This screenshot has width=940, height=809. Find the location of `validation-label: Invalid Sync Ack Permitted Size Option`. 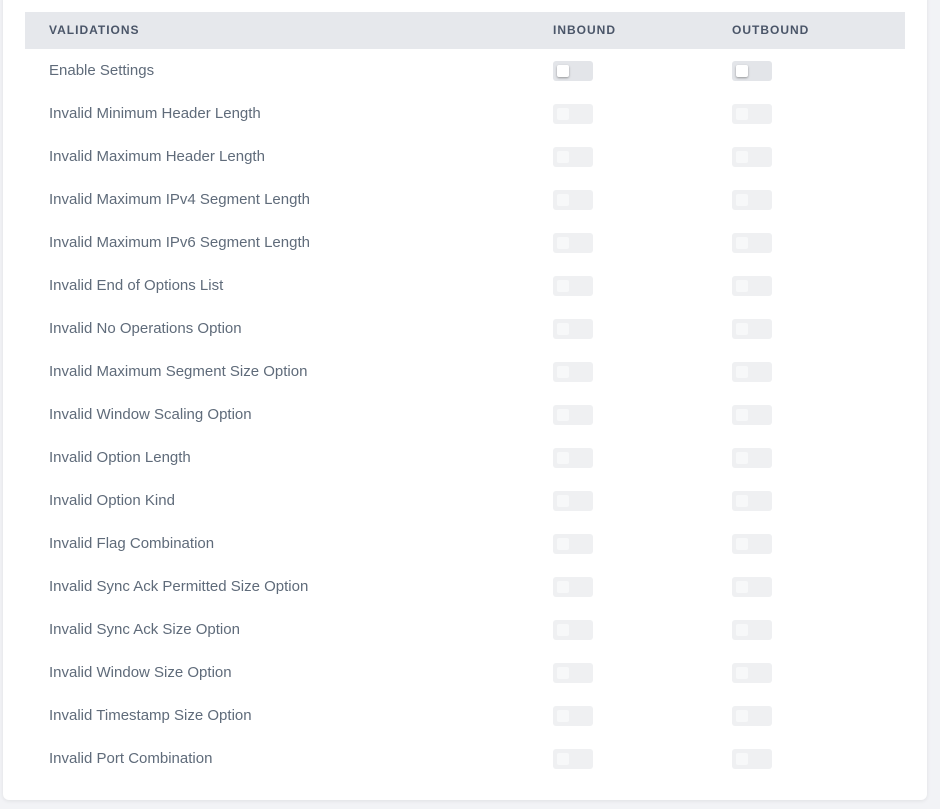

validation-label: Invalid Sync Ack Permitted Size Option is located at coordinates (179, 586).